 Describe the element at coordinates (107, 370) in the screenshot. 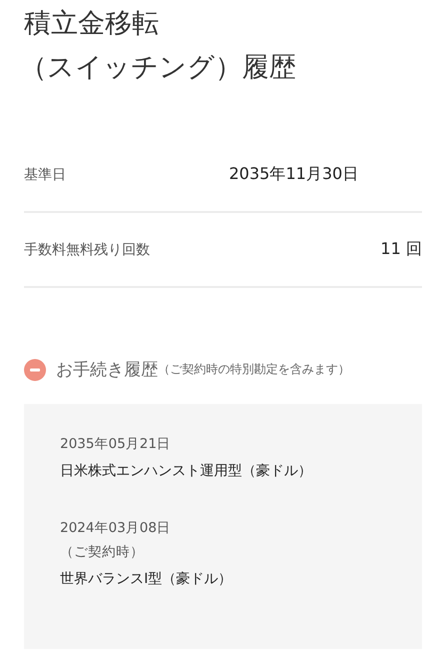

I see `section-title: お手続き履歴` at that location.